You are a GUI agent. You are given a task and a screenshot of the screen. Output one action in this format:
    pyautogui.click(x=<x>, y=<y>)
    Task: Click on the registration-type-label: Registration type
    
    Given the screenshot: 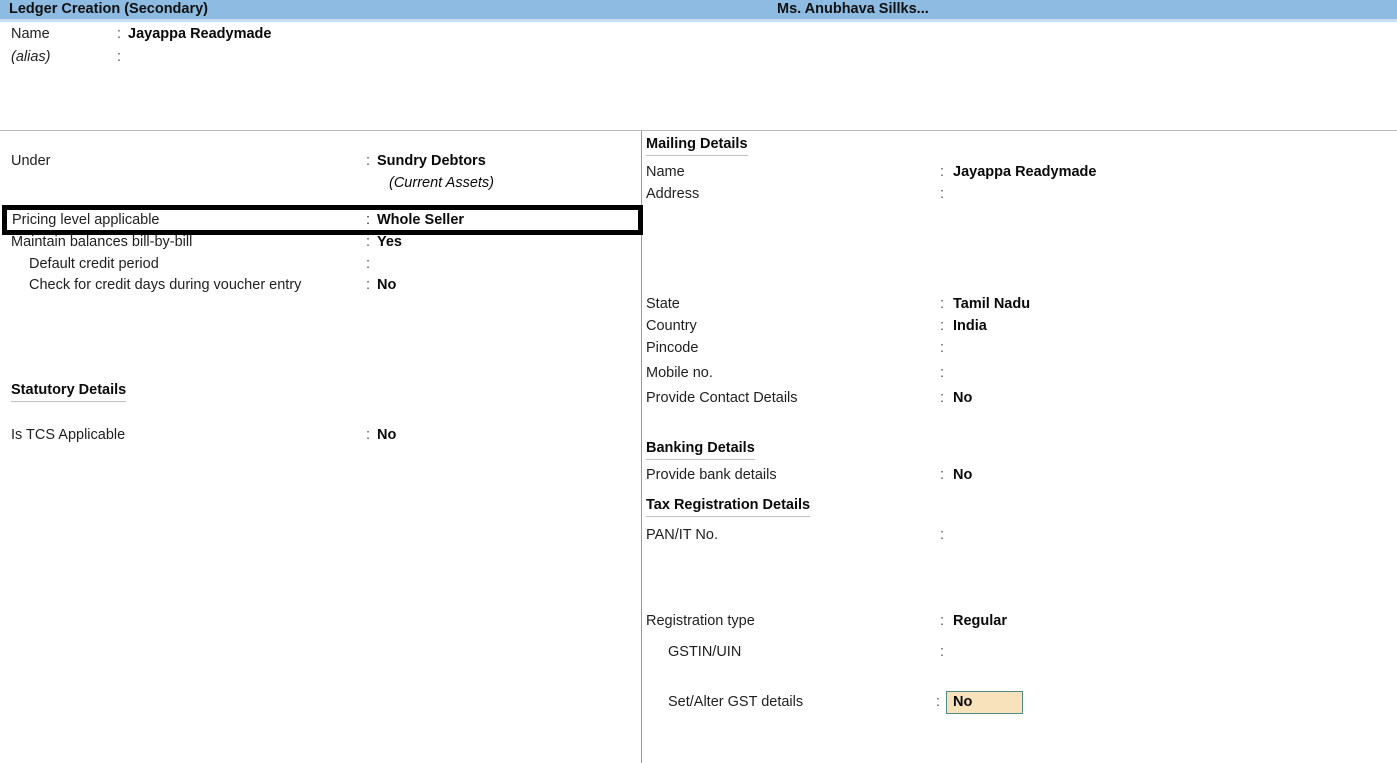 What is the action you would take?
    pyautogui.click(x=700, y=621)
    